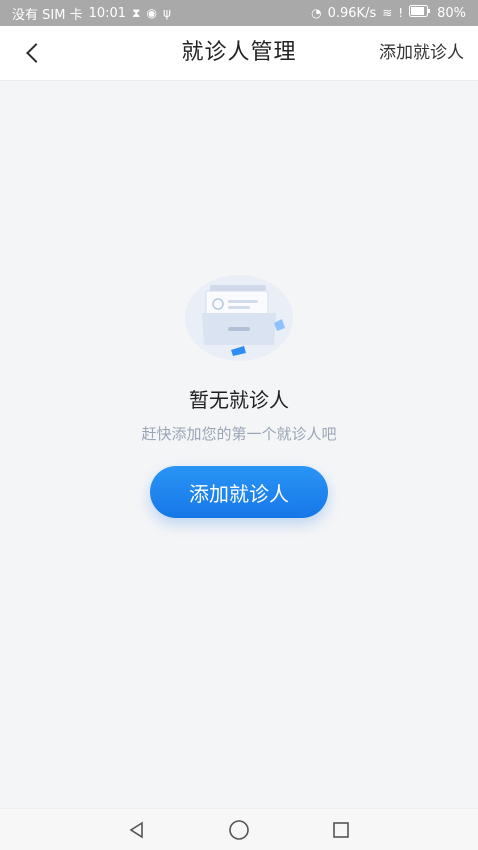 The width and height of the screenshot is (478, 850). I want to click on triangle-back-icon, so click(136, 829).